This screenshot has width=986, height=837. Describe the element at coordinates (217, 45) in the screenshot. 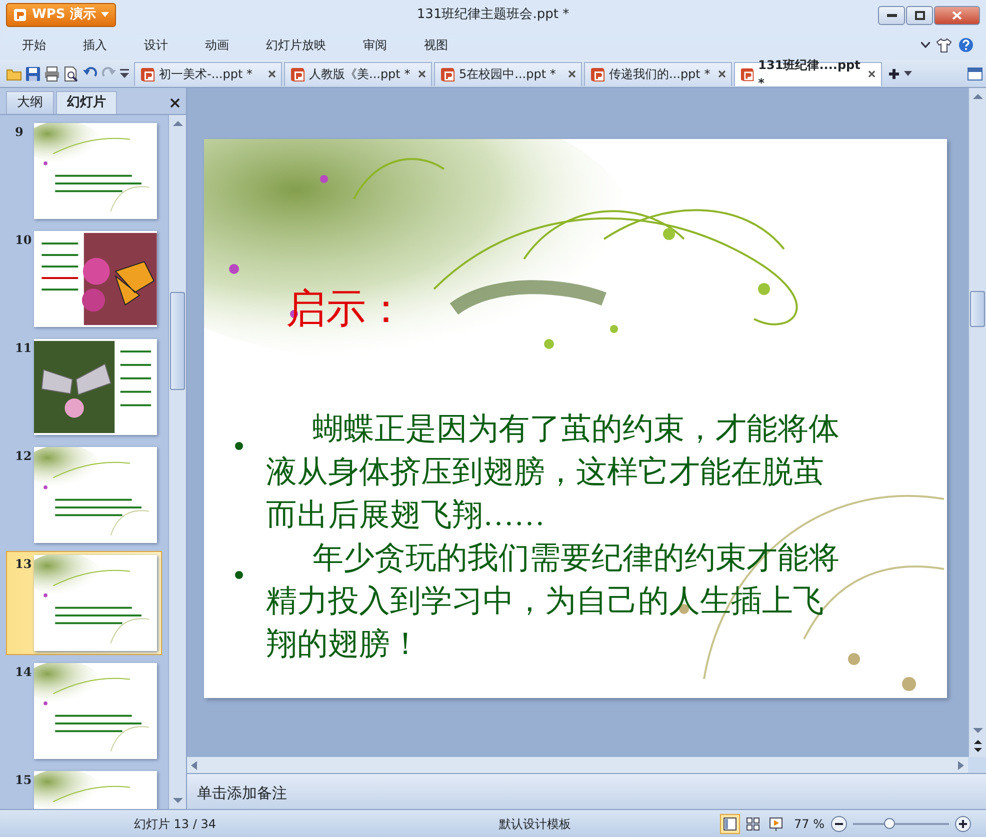

I see `menu-item: 动画` at that location.